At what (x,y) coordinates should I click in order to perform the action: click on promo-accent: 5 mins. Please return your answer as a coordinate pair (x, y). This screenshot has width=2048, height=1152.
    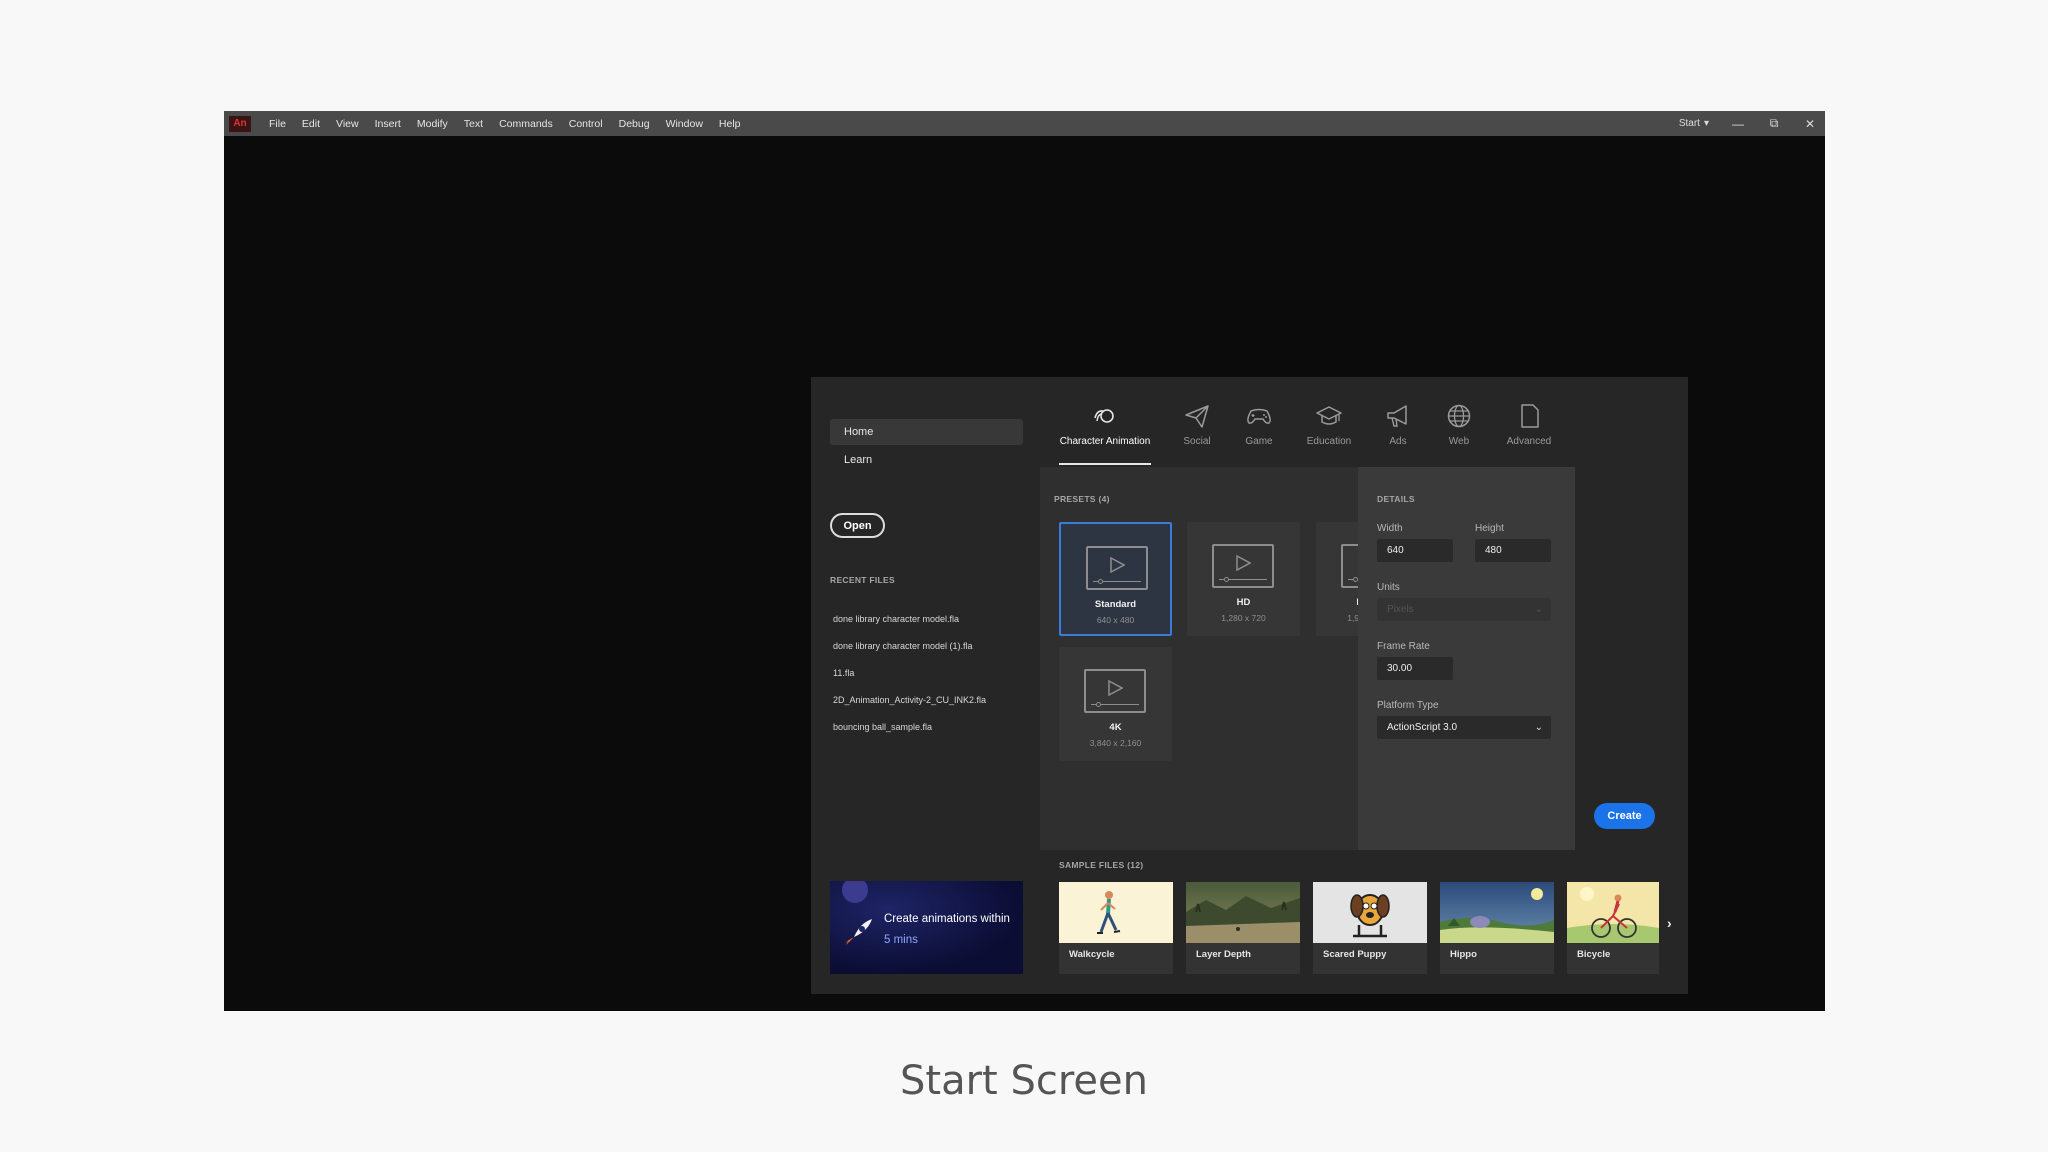
    Looking at the image, I should click on (901, 940).